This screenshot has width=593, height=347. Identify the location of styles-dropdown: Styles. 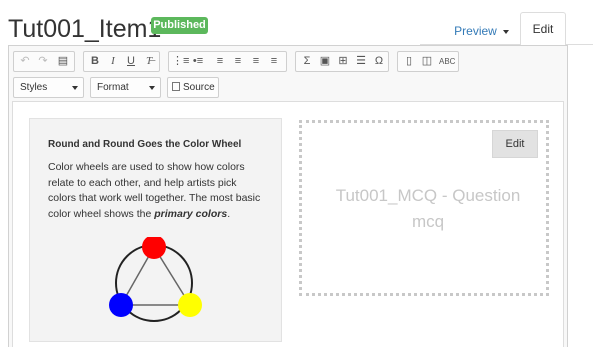
(48, 87).